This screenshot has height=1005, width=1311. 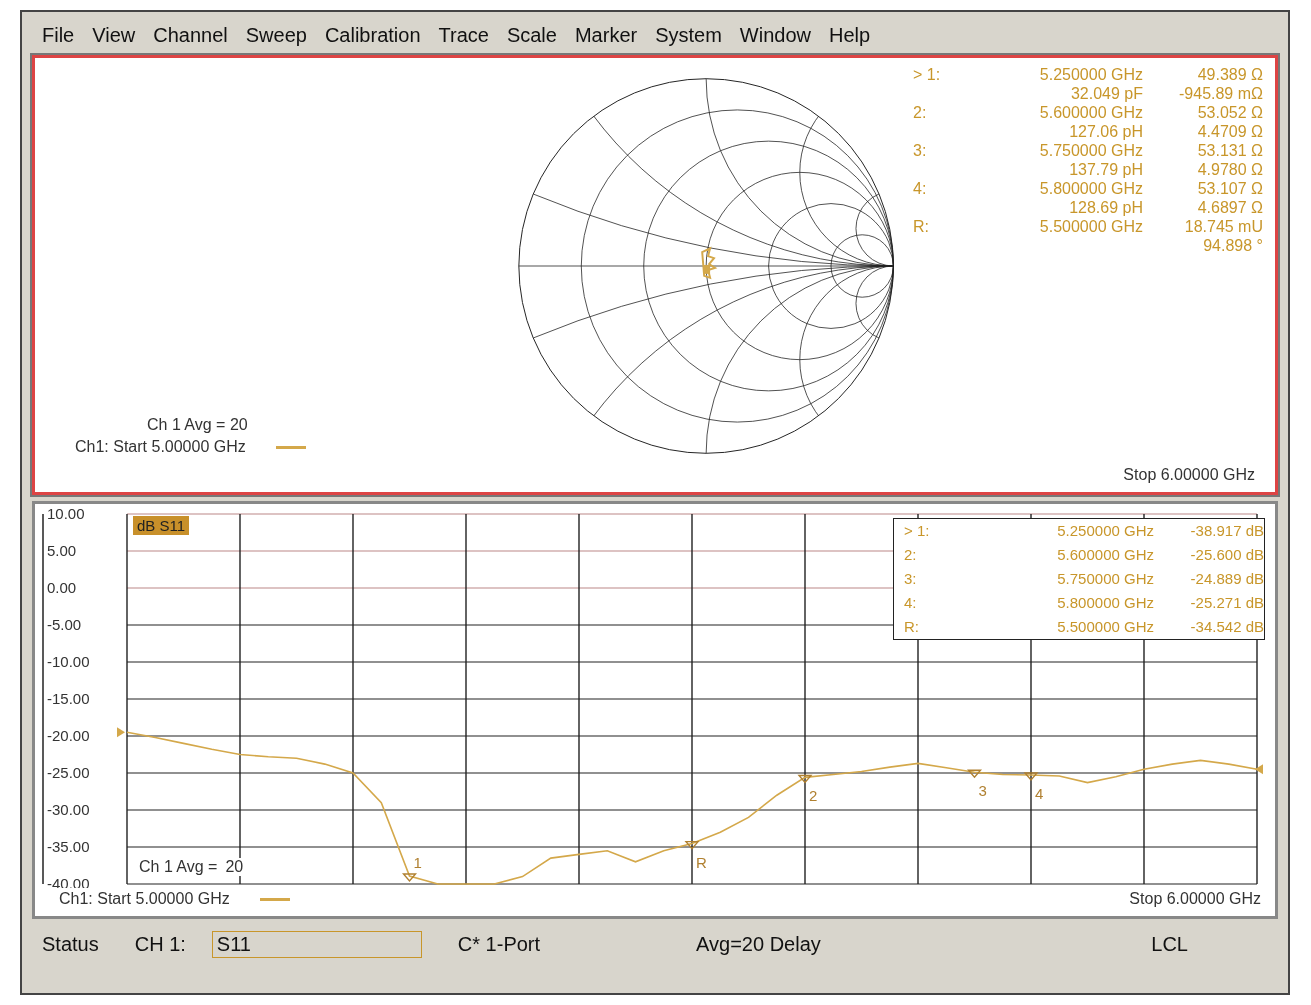 What do you see at coordinates (531, 35) in the screenshot?
I see `menu-item: Scale` at bounding box center [531, 35].